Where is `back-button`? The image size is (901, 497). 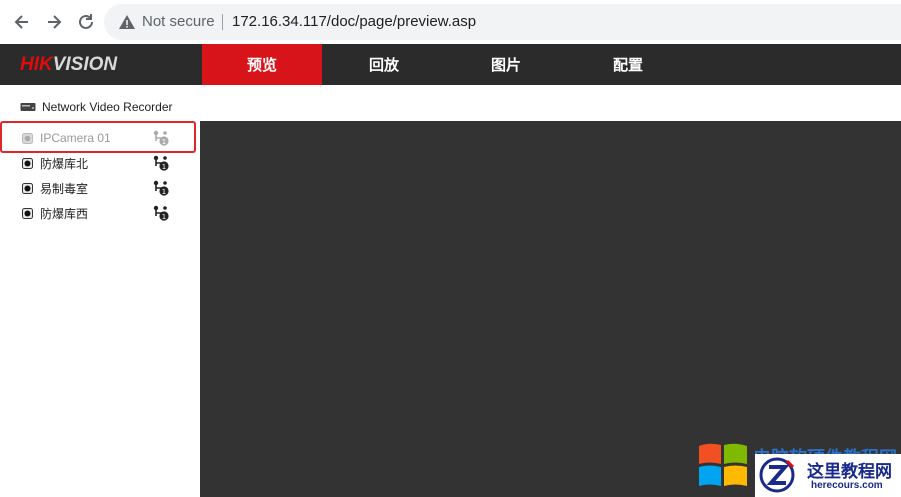 back-button is located at coordinates (22, 22).